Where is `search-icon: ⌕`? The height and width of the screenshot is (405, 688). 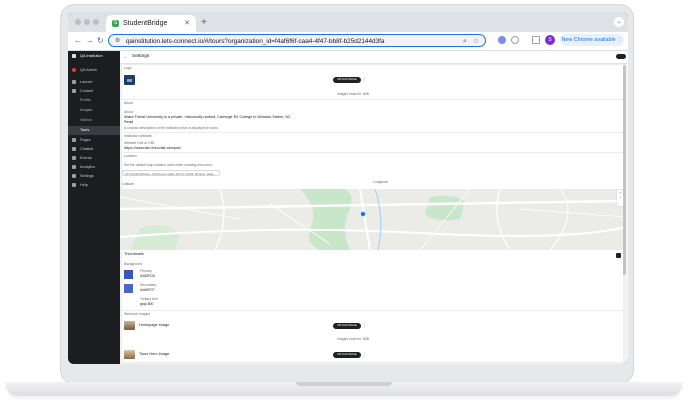
search-icon: ⌕ is located at coordinates (465, 41).